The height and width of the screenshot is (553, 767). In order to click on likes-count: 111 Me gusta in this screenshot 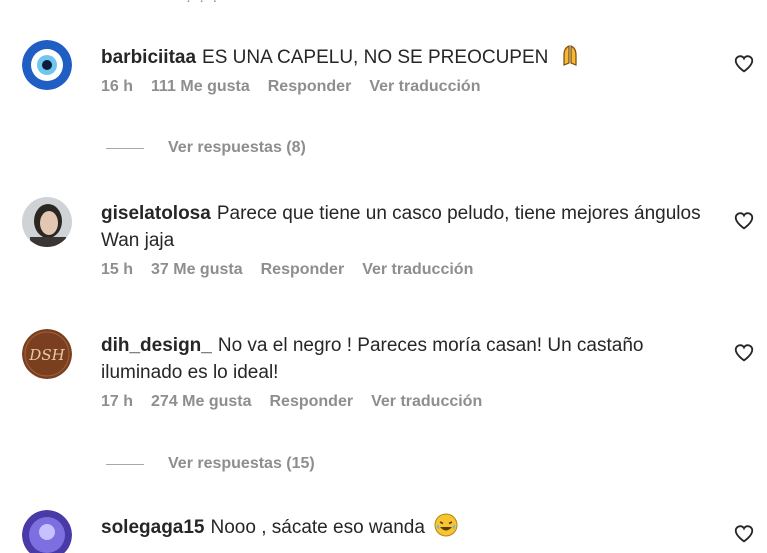, I will do `click(200, 87)`.